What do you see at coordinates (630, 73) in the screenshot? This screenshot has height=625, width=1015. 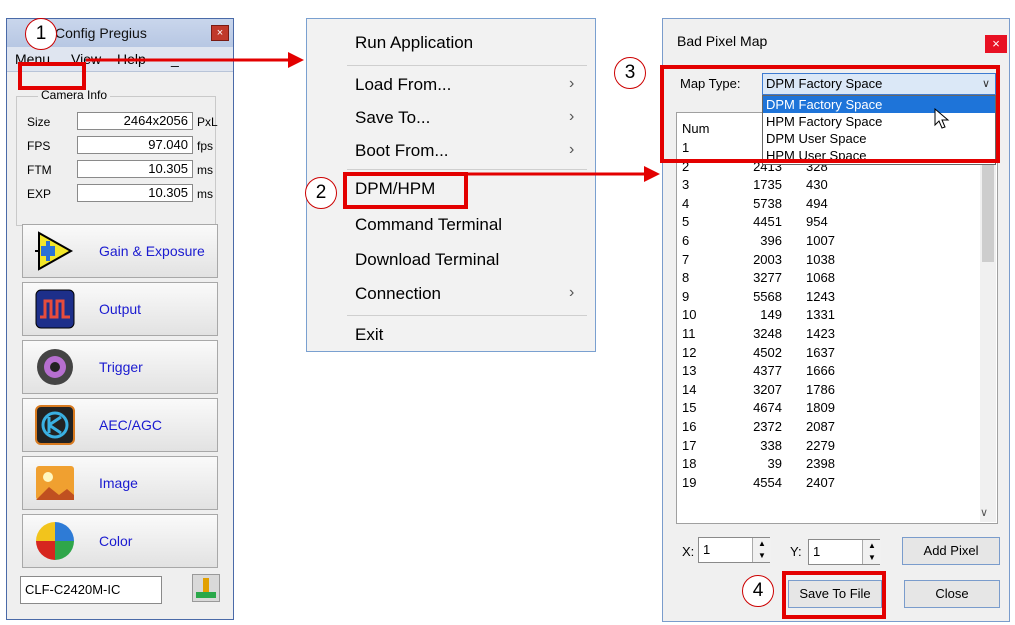 I see `step-3-badge: 3` at bounding box center [630, 73].